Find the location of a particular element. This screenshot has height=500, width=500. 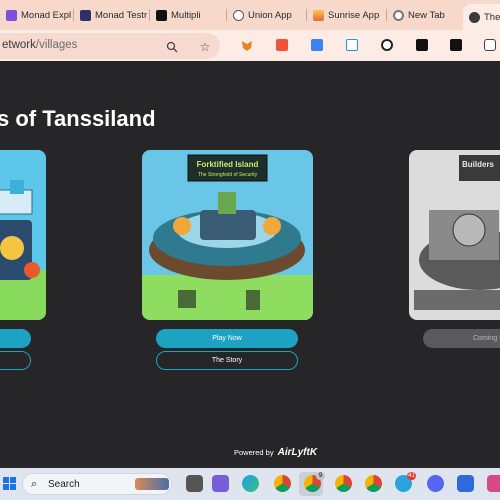

tab-union-app: Union App is located at coordinates (266, 15).